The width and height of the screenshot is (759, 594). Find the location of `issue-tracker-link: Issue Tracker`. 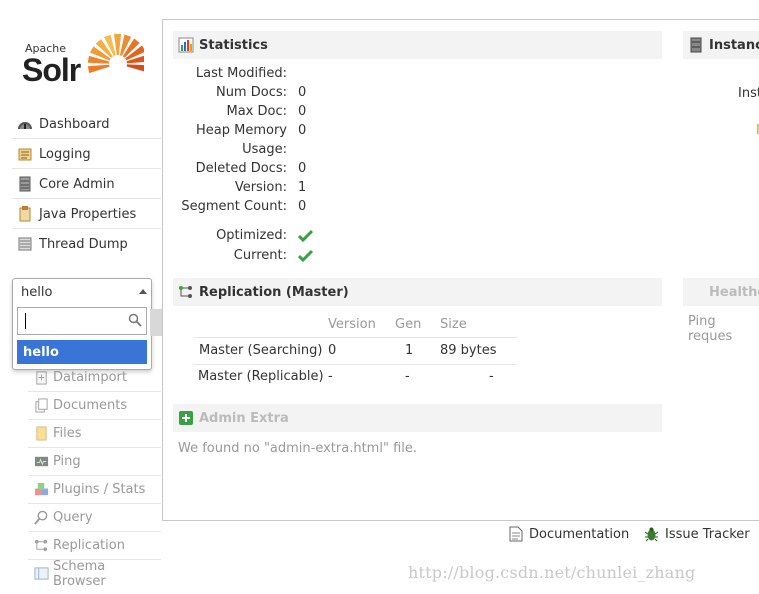

issue-tracker-link: Issue Tracker is located at coordinates (697, 534).